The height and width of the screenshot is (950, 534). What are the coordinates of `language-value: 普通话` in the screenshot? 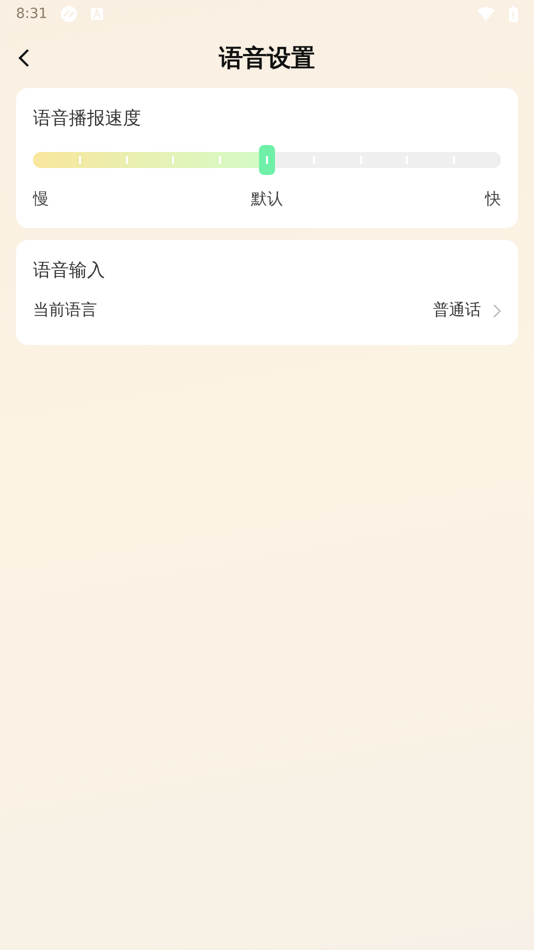 It's located at (457, 310).